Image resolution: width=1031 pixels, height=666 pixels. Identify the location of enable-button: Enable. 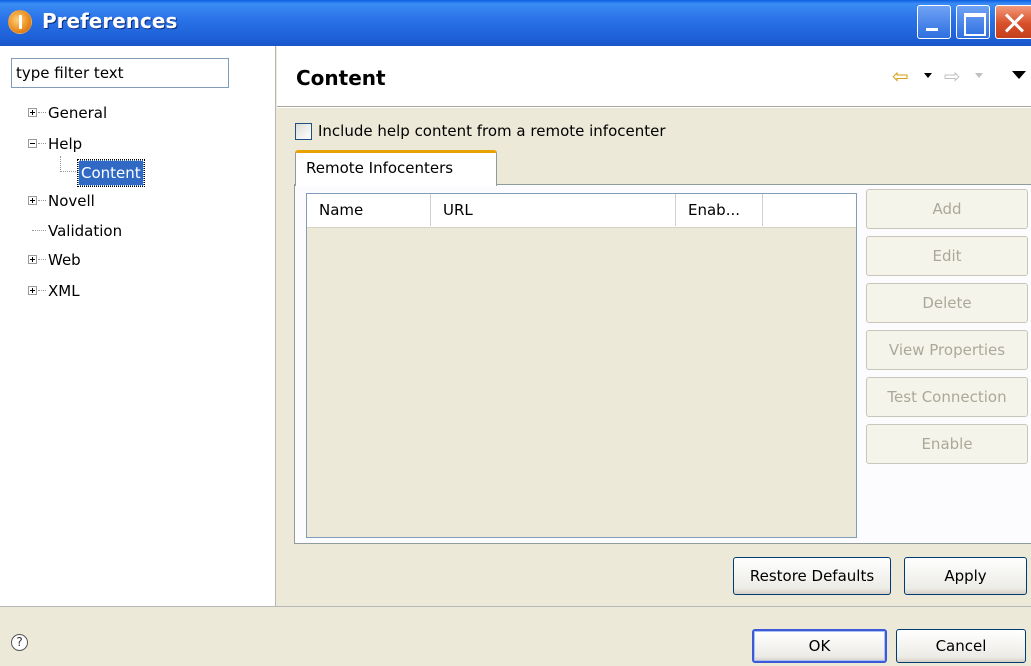
(947, 444).